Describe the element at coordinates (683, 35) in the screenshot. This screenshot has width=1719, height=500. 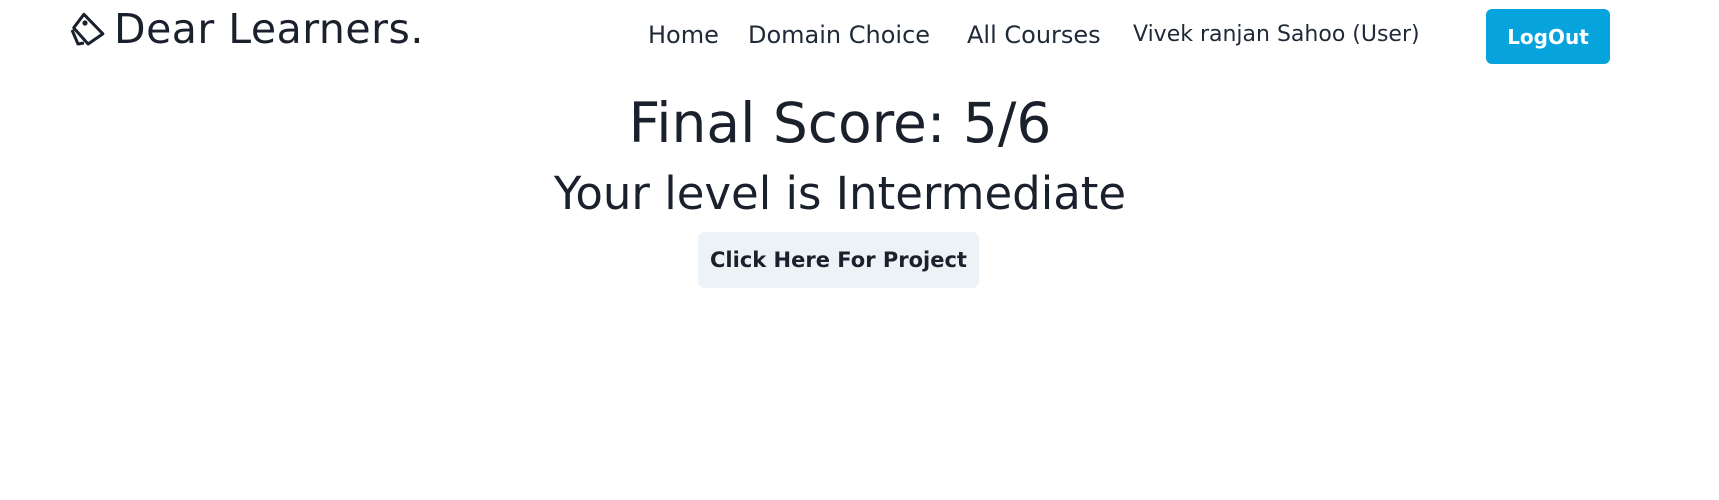
I see `nav-link-home: Home` at that location.